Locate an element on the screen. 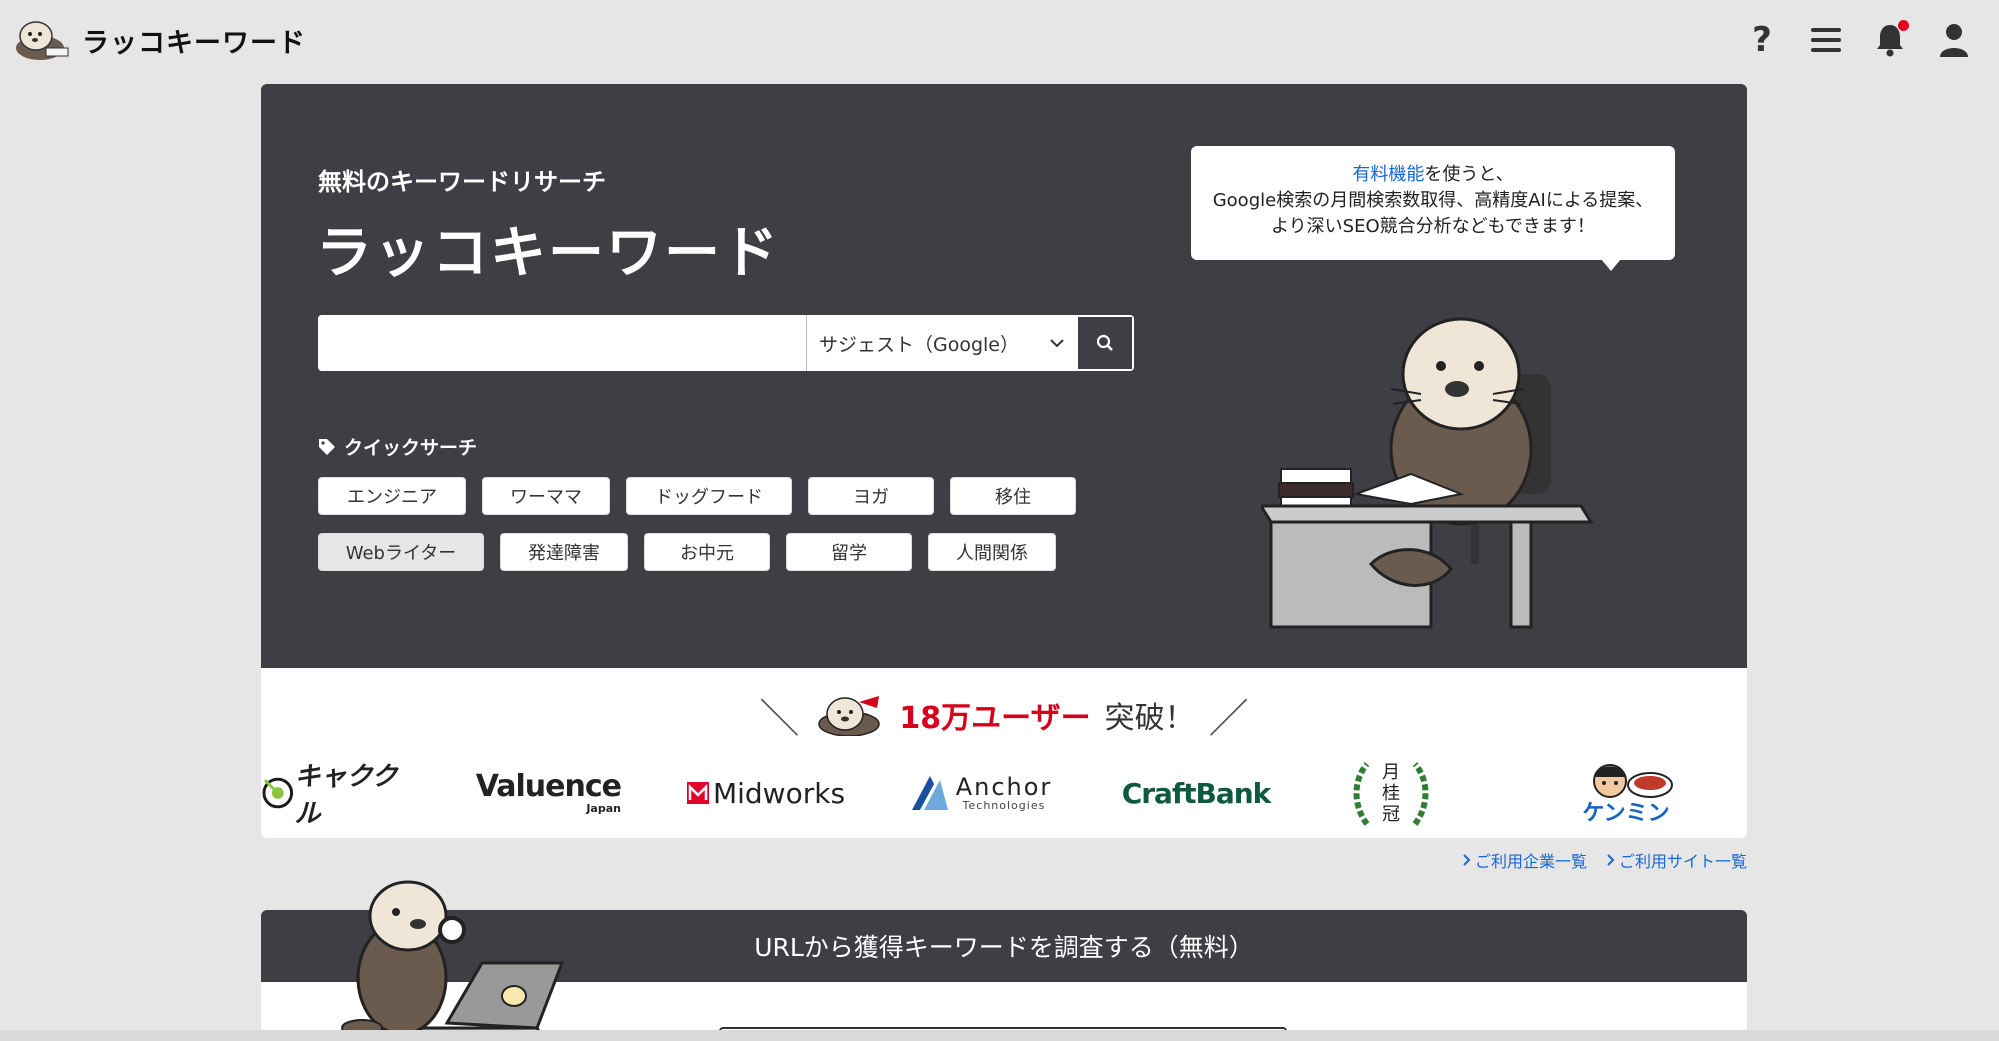 The height and width of the screenshot is (1041, 1999). site-logo: ラッコキーワード is located at coordinates (159, 40).